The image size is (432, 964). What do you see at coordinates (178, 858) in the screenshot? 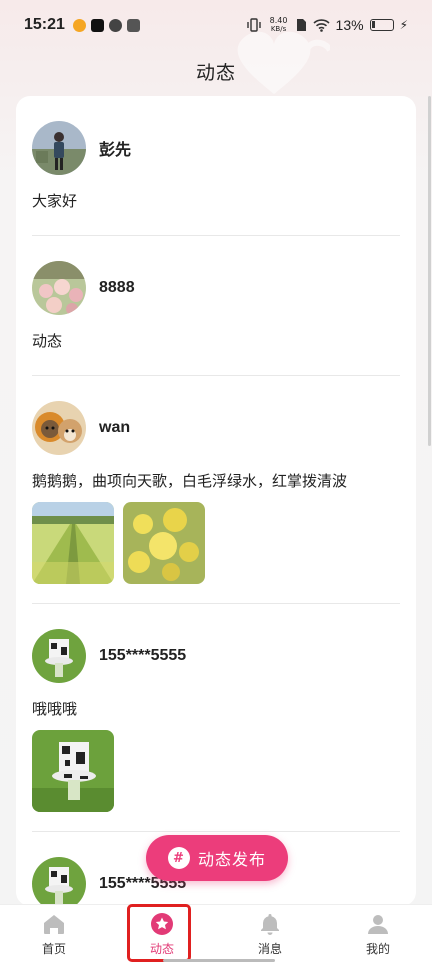
I see `hash-icon: #` at bounding box center [178, 858].